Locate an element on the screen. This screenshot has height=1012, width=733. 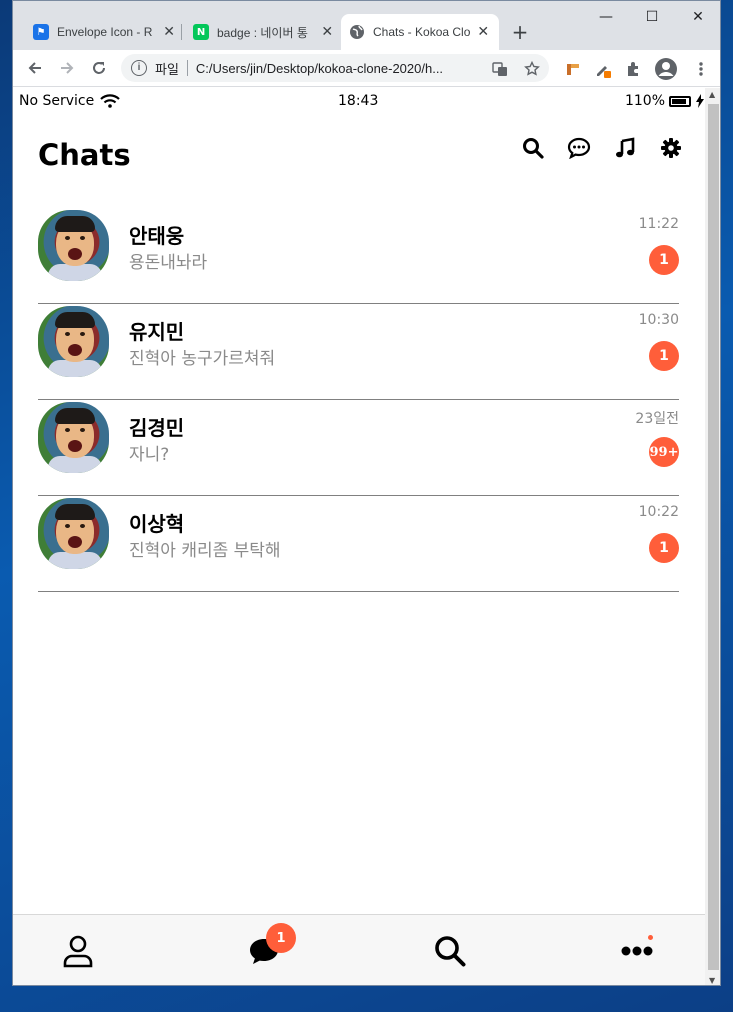
bottom-tab-bar: 1 is located at coordinates (359, 949).